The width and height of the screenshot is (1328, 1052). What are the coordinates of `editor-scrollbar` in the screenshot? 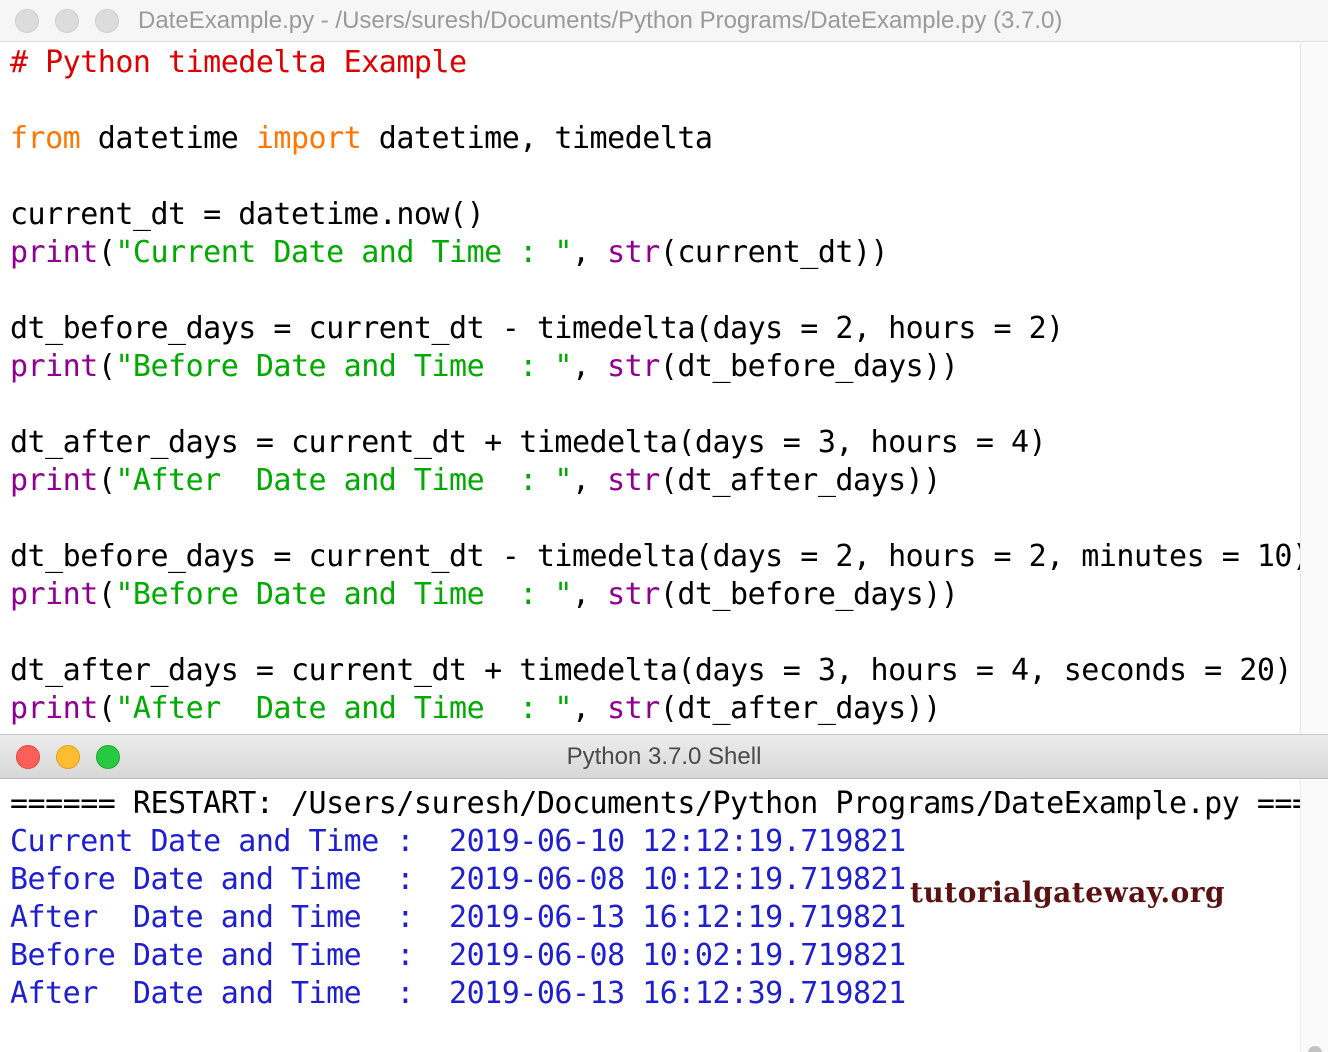 It's located at (1314, 388).